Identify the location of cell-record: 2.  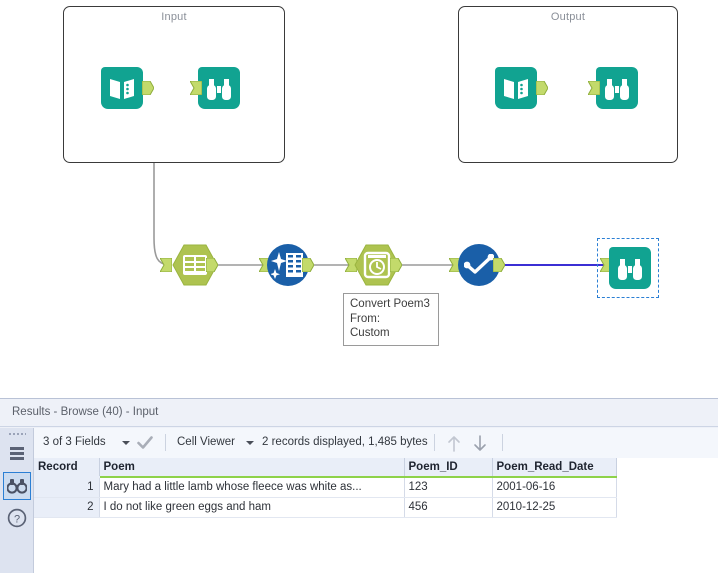
(67, 507).